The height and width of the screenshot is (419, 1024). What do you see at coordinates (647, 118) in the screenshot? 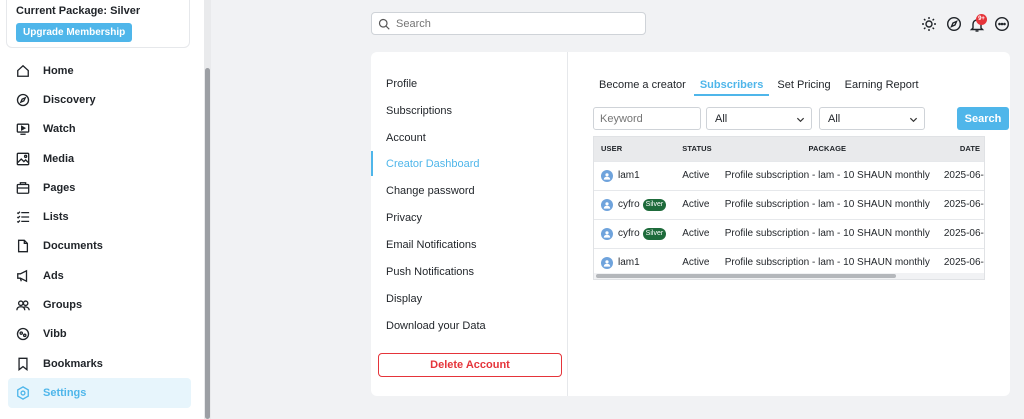
I see `keyword-input` at bounding box center [647, 118].